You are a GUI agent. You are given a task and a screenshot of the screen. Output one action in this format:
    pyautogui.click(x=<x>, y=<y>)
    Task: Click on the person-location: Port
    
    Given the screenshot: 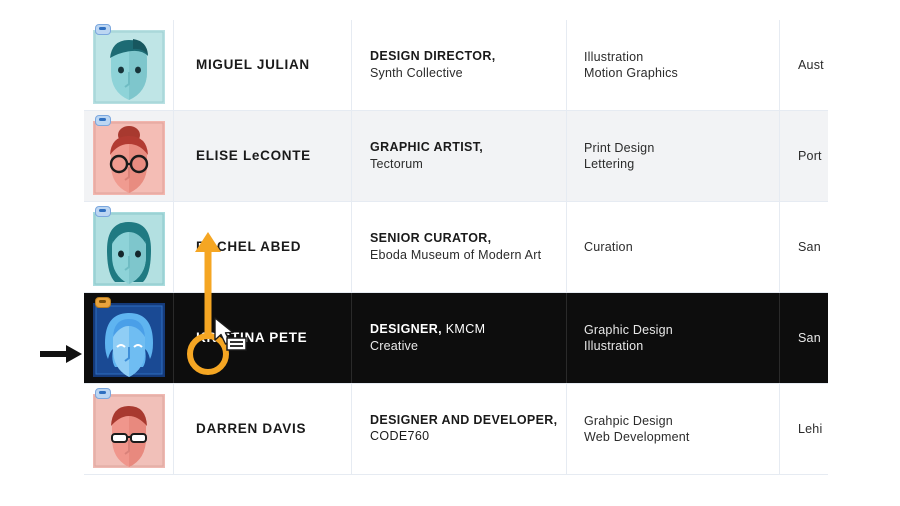 What is the action you would take?
    pyautogui.click(x=810, y=156)
    